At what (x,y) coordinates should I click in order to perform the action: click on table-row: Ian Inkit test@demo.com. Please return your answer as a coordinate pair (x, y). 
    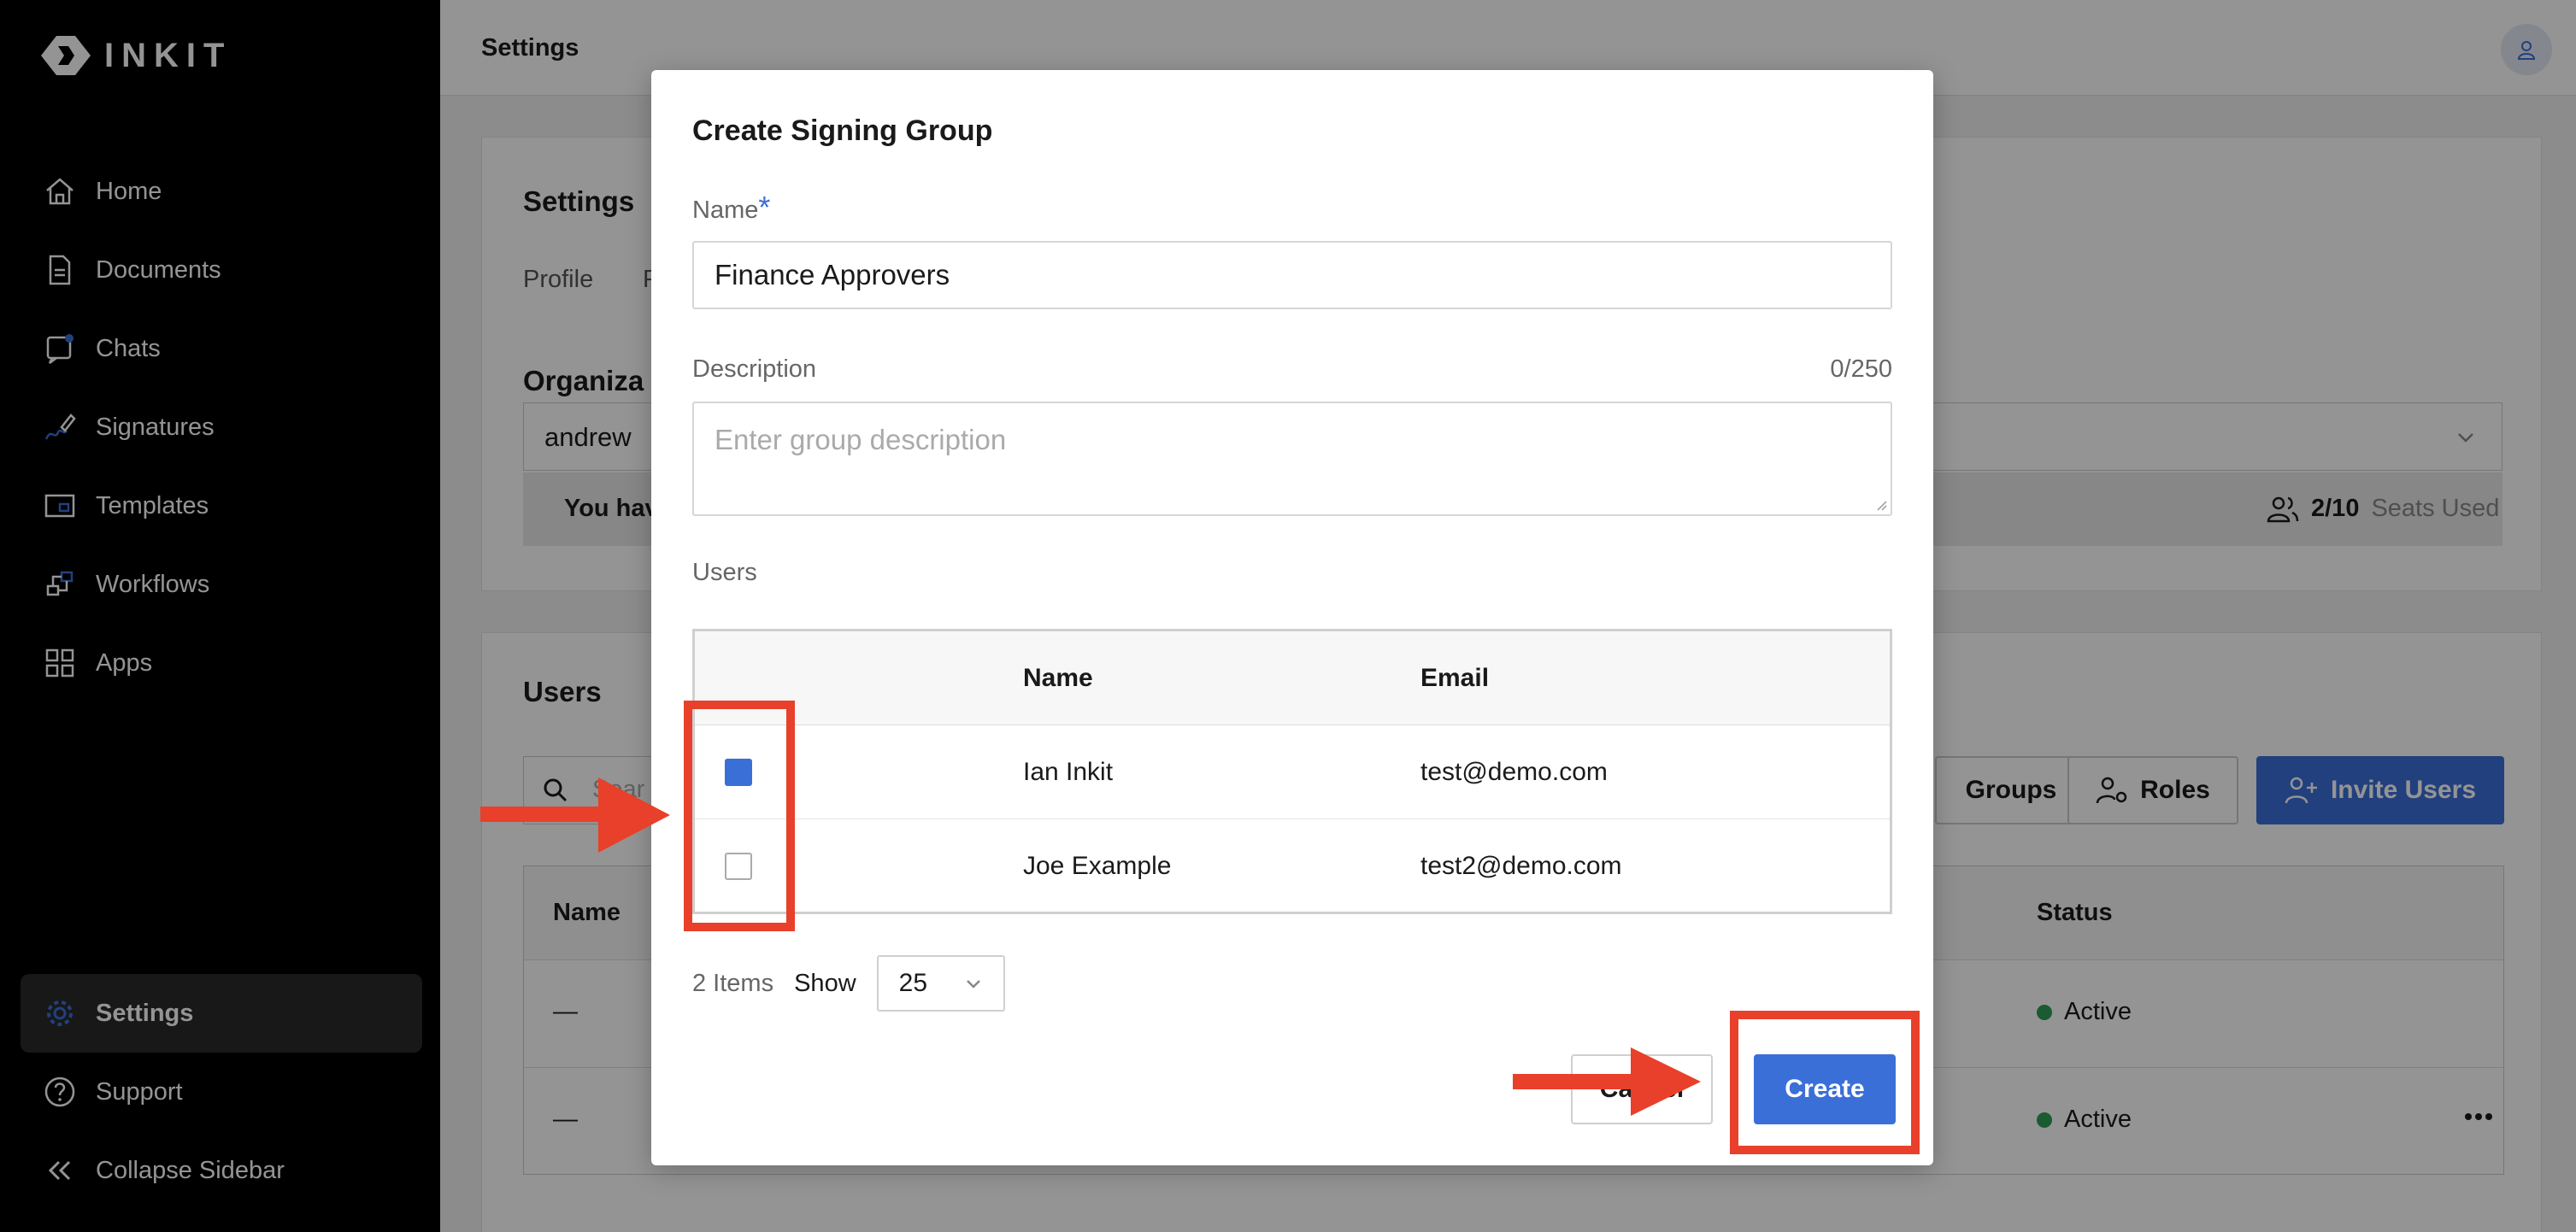
    Looking at the image, I should click on (1292, 772).